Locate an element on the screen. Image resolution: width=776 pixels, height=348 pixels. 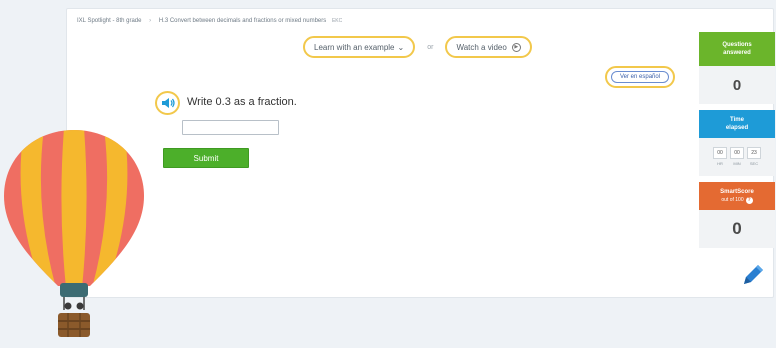
speaker-icon is located at coordinates (168, 103).